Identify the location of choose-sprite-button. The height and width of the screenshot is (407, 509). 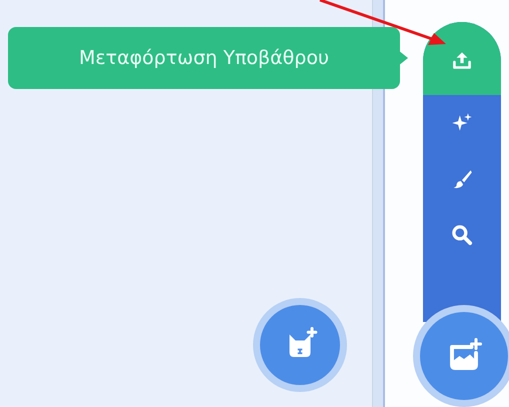
(300, 345).